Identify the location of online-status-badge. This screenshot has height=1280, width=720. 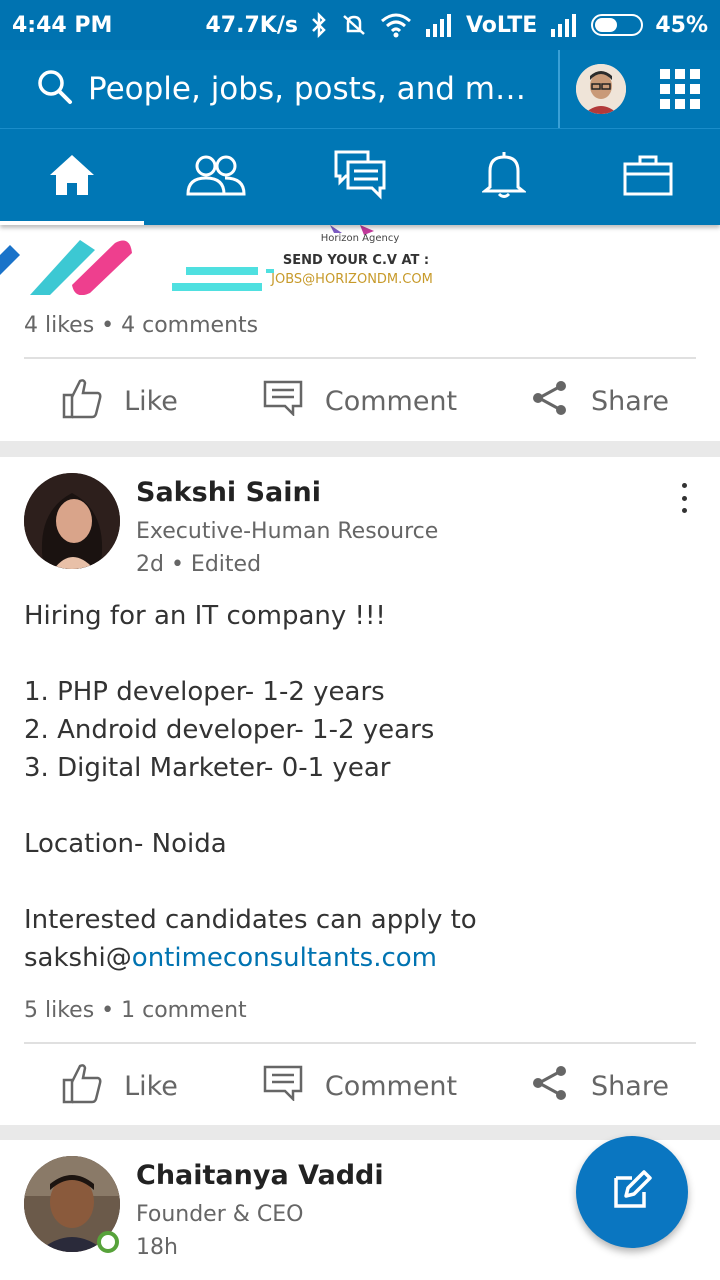
(108, 1242).